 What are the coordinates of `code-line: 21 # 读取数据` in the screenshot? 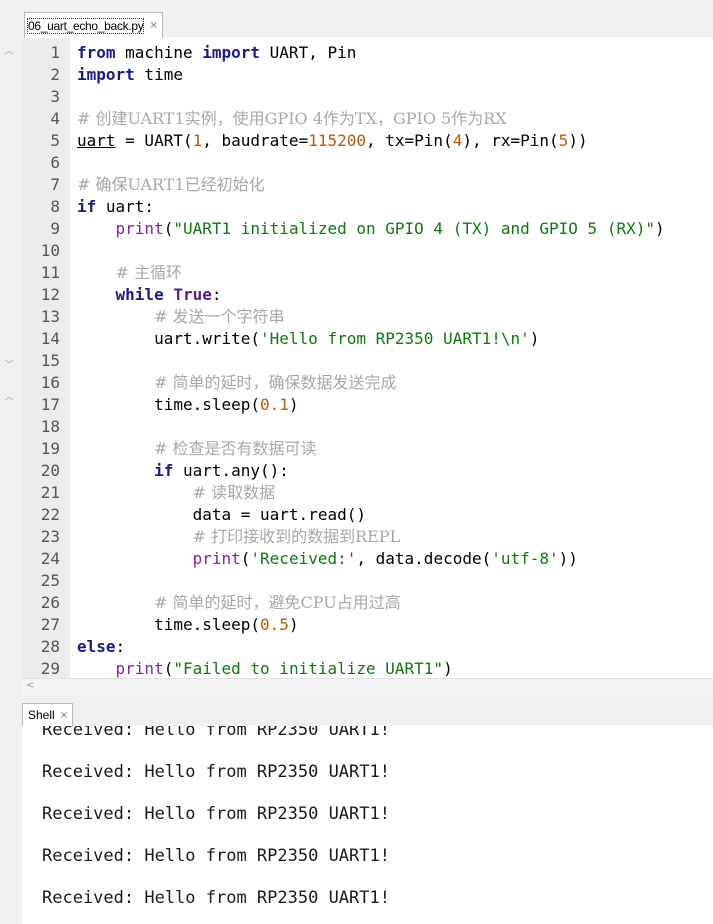 It's located at (367, 493).